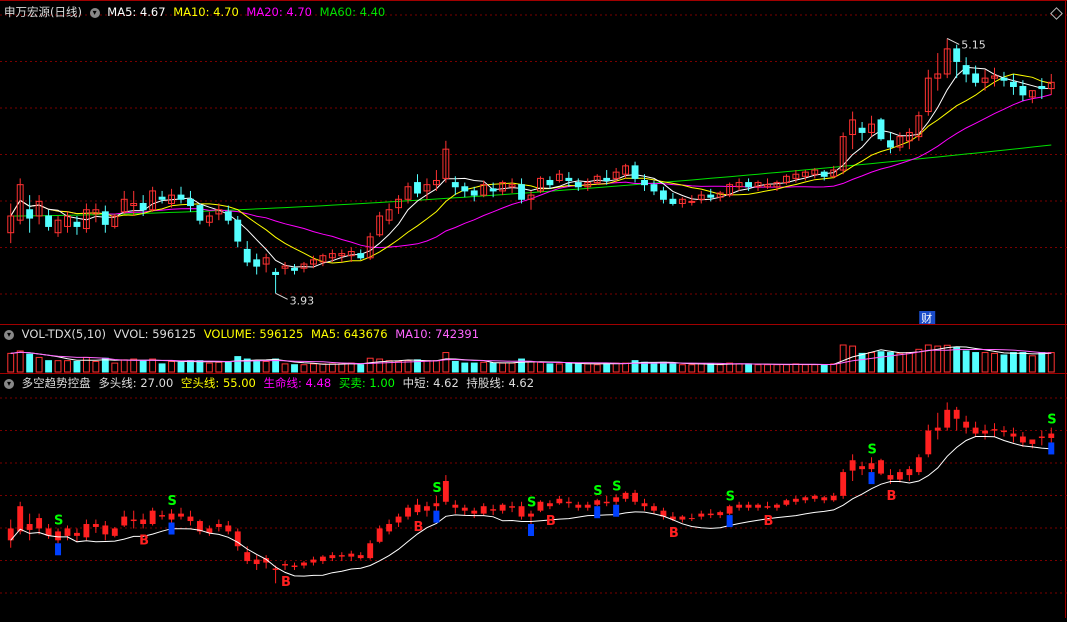 This screenshot has height=622, width=1067. Describe the element at coordinates (43, 12) in the screenshot. I see `stock-title: 申万宏源(日线)` at that location.